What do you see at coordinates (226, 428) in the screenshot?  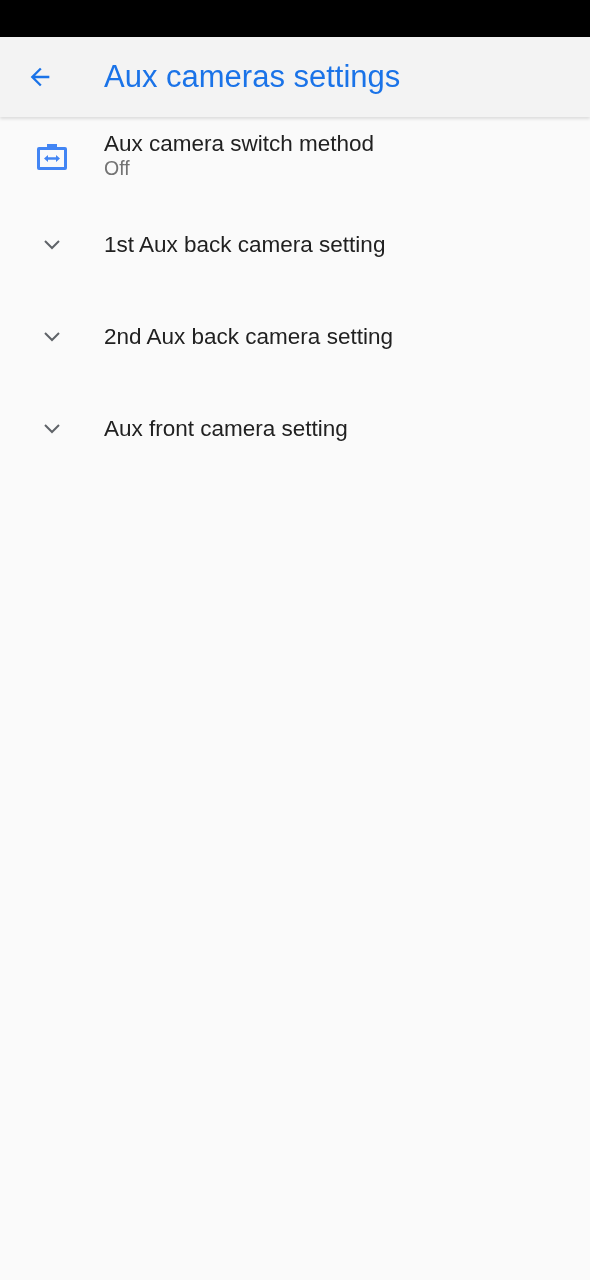 I see `section-title: Aux front camera setting` at bounding box center [226, 428].